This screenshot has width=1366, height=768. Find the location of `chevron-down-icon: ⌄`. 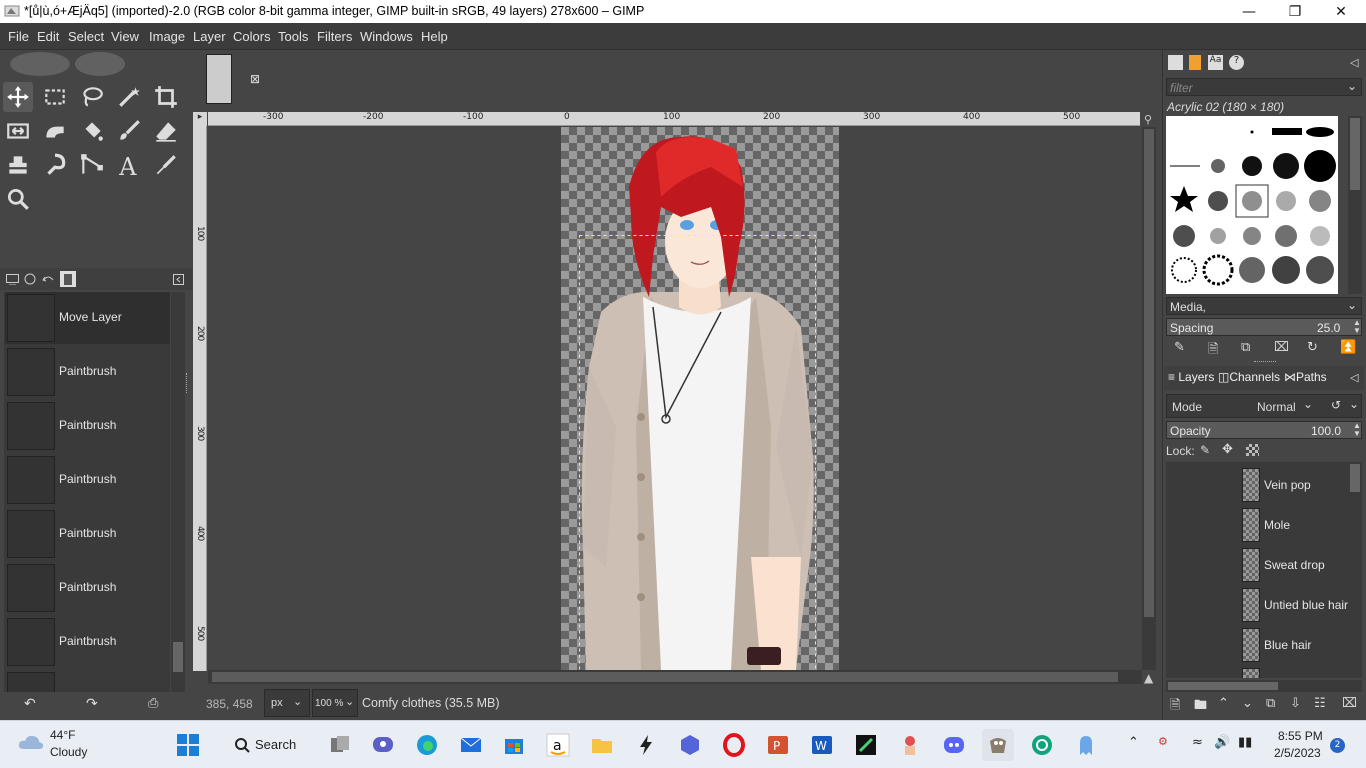

chevron-down-icon: ⌄ is located at coordinates (1354, 404).